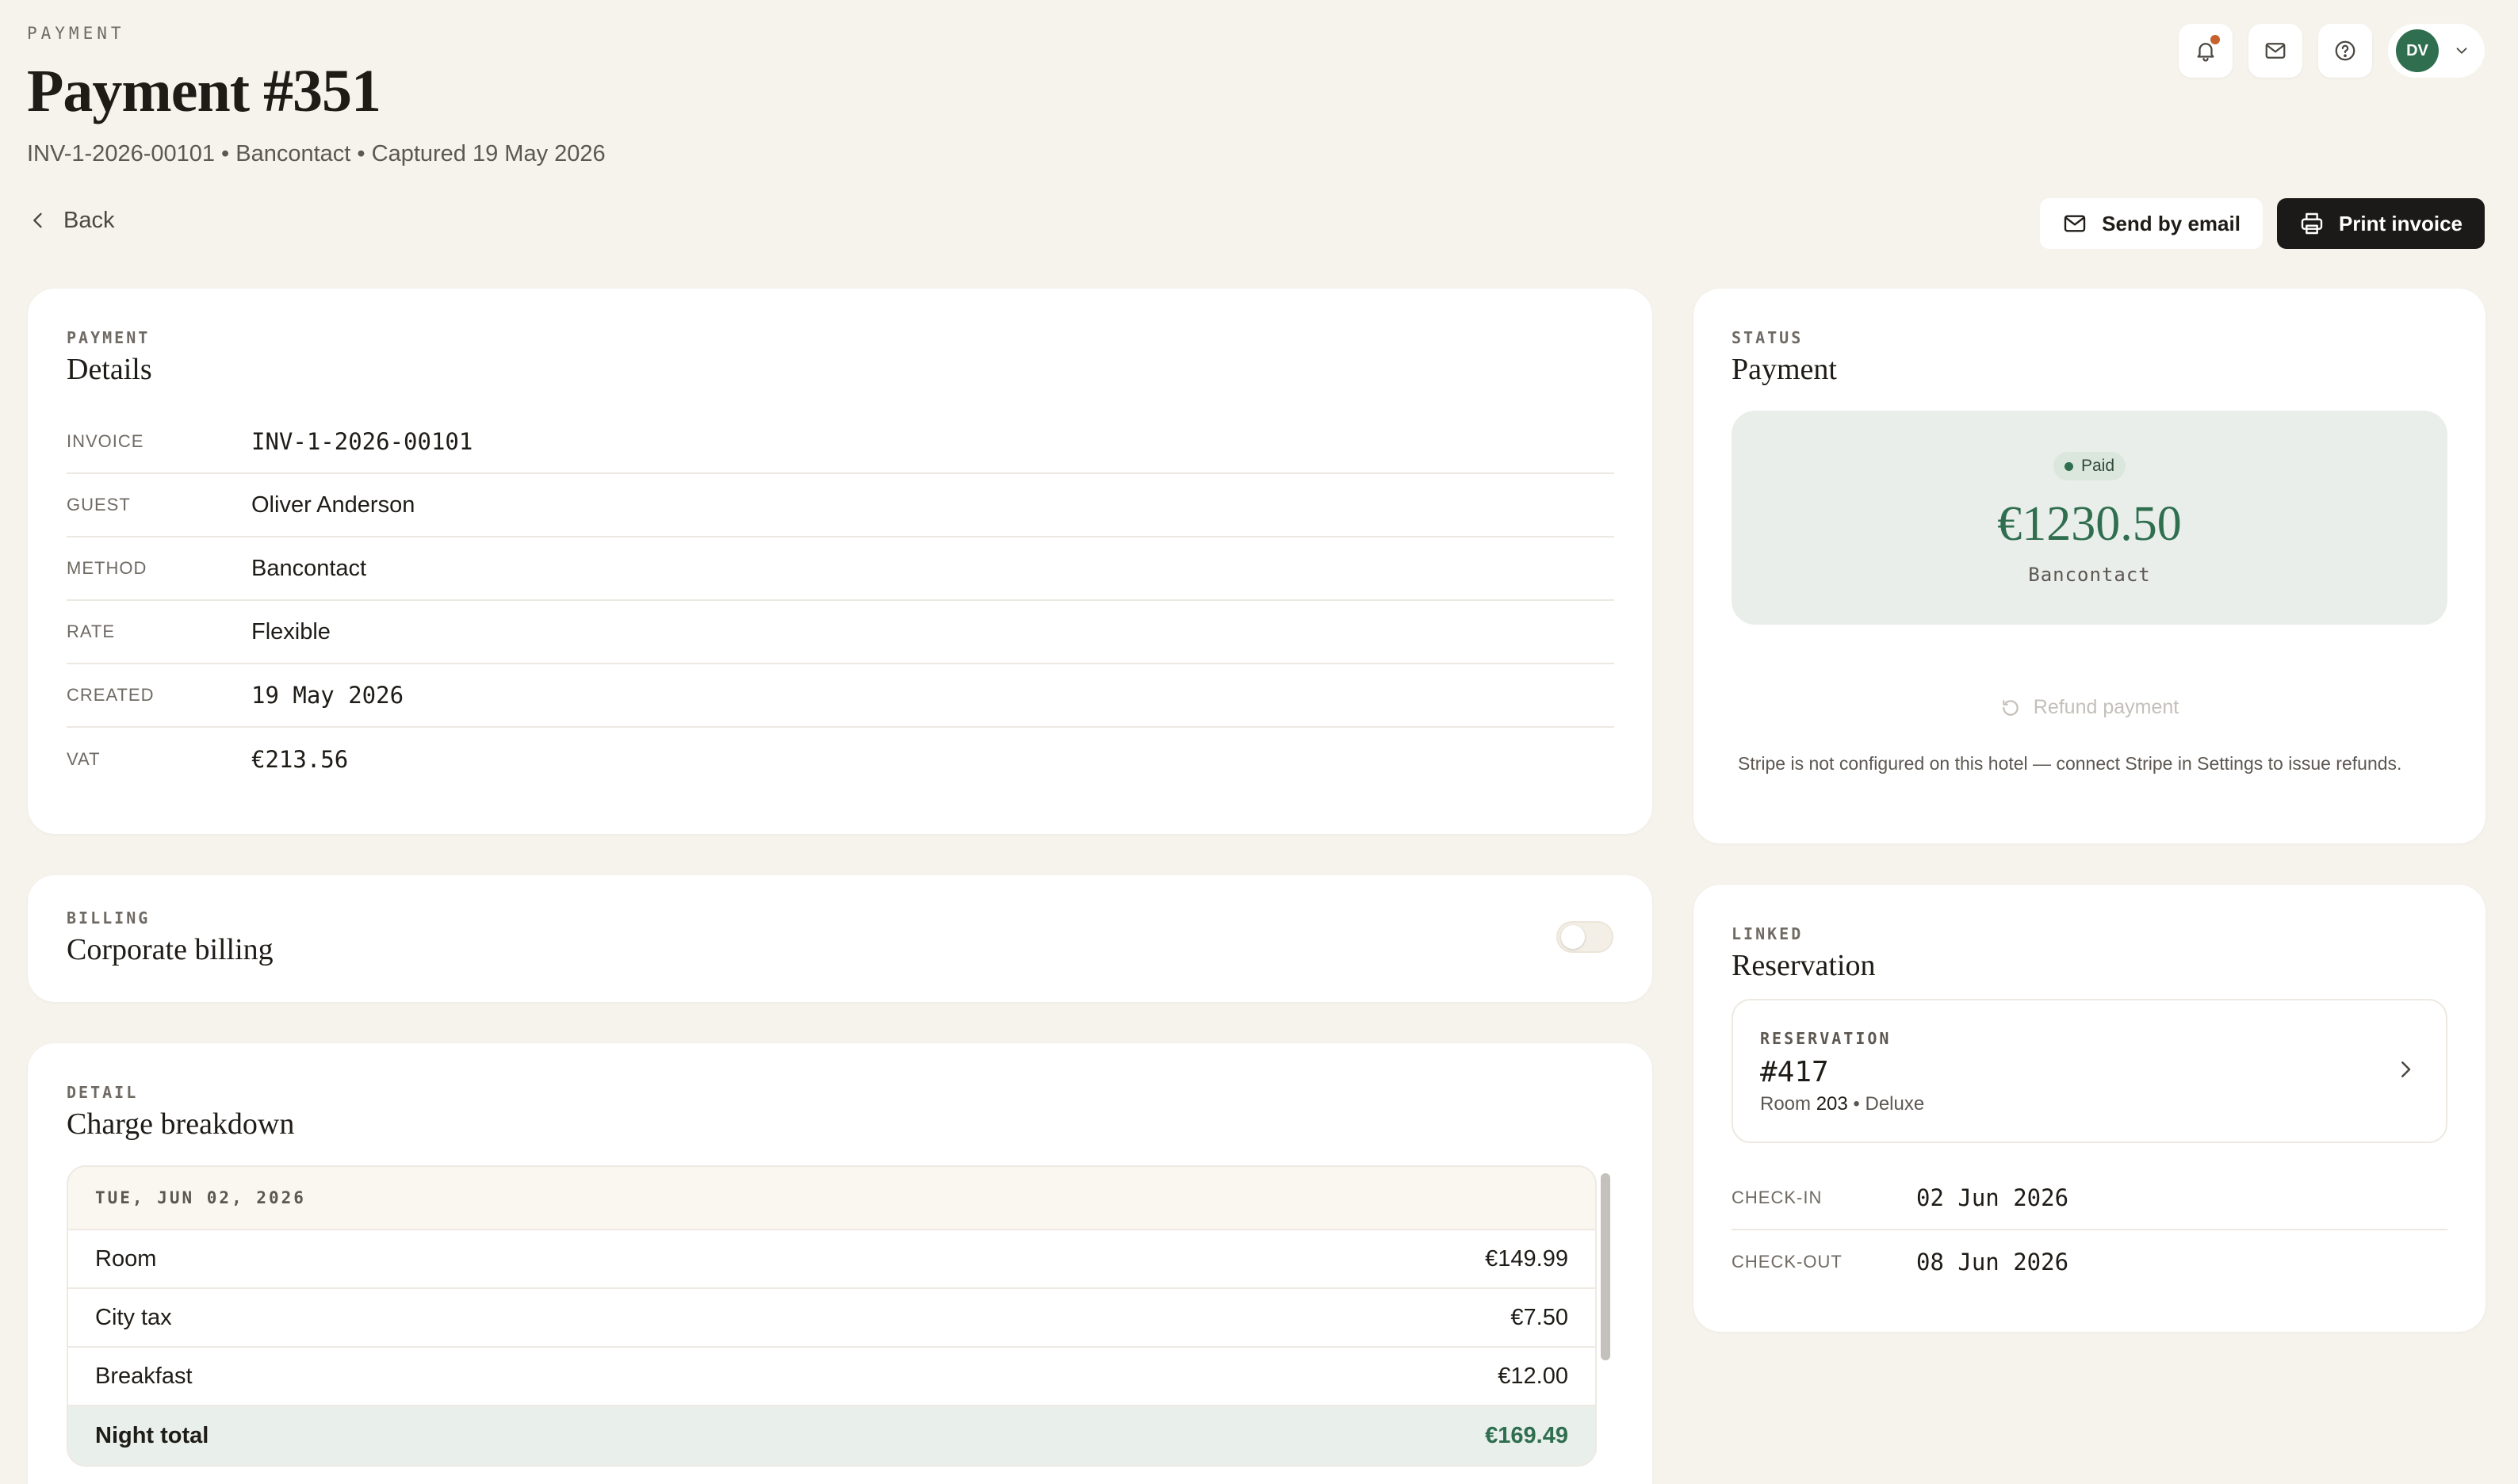 This screenshot has height=1484, width=2518. Describe the element at coordinates (291, 631) in the screenshot. I see `detail-value: Flexible` at that location.